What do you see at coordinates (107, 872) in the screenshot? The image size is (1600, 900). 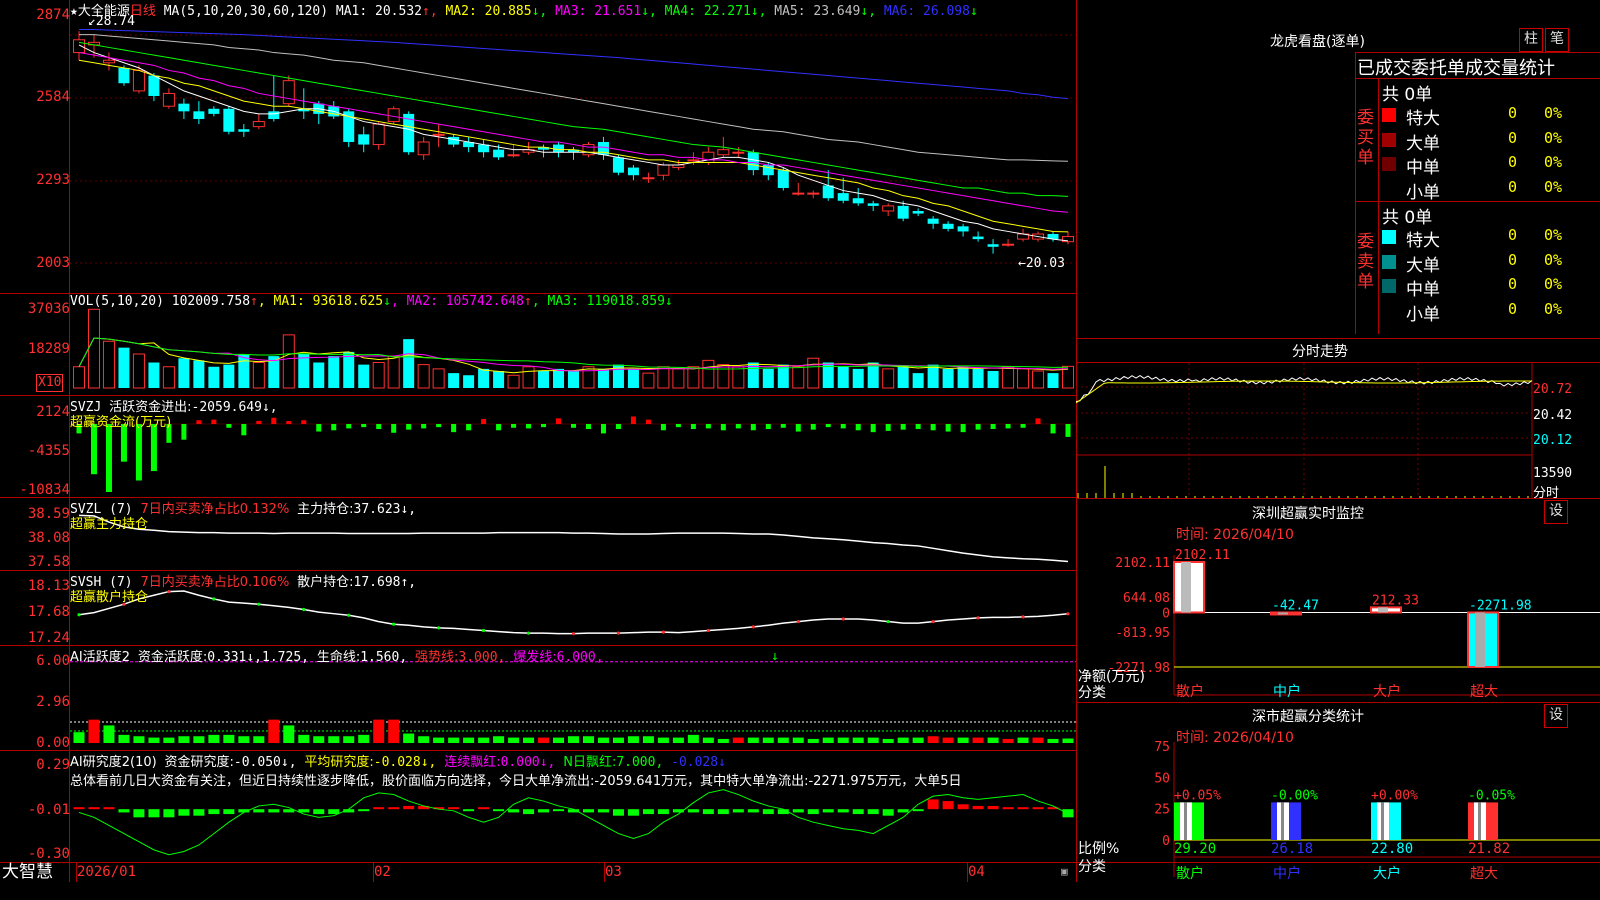 I see `date-tick: 2026/01` at bounding box center [107, 872].